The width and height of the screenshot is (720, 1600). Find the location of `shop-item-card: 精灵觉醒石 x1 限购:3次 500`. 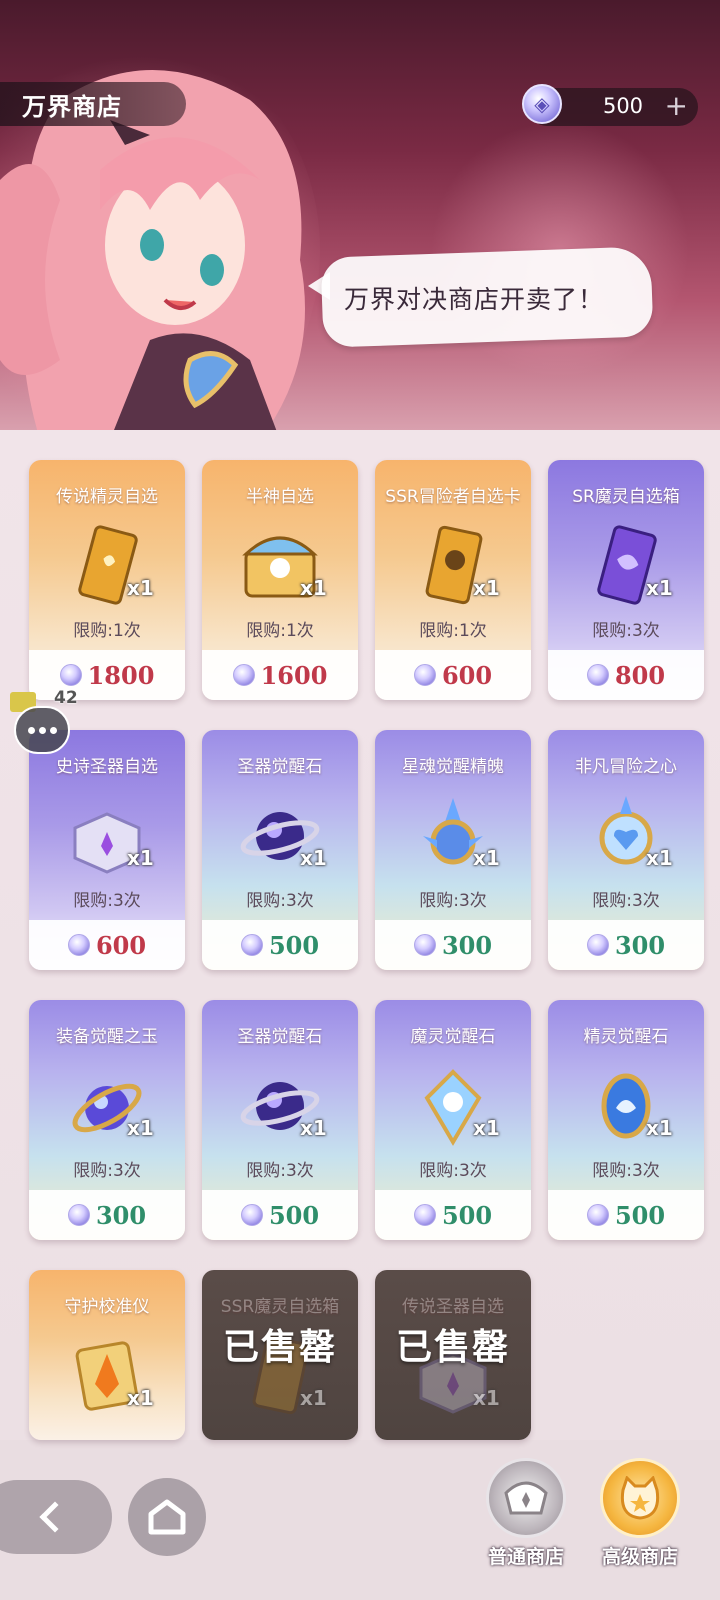

shop-item-card: 精灵觉醒石 x1 限购:3次 500 is located at coordinates (626, 1120).